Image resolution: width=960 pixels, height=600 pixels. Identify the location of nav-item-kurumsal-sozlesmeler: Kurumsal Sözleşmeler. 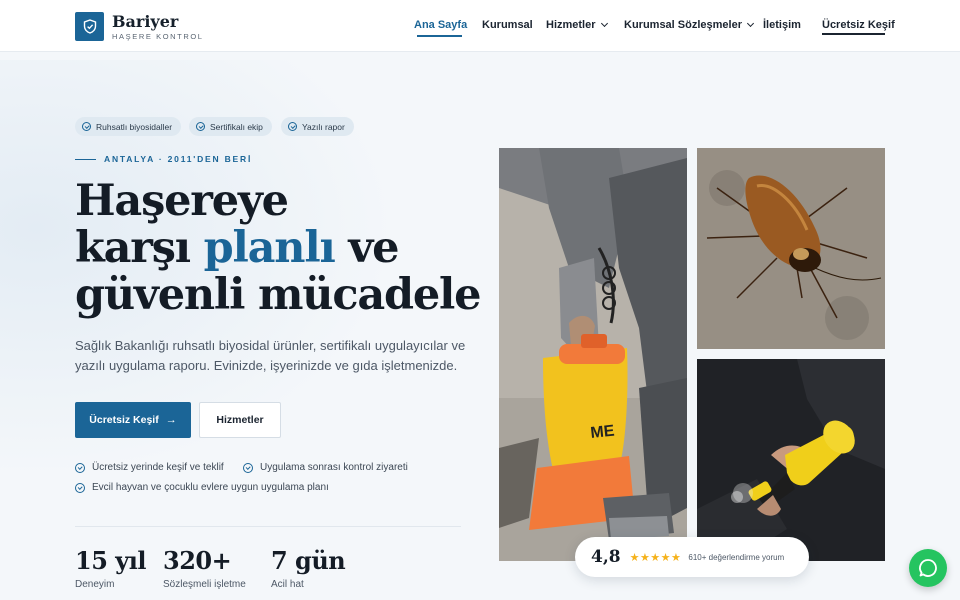
(689, 25).